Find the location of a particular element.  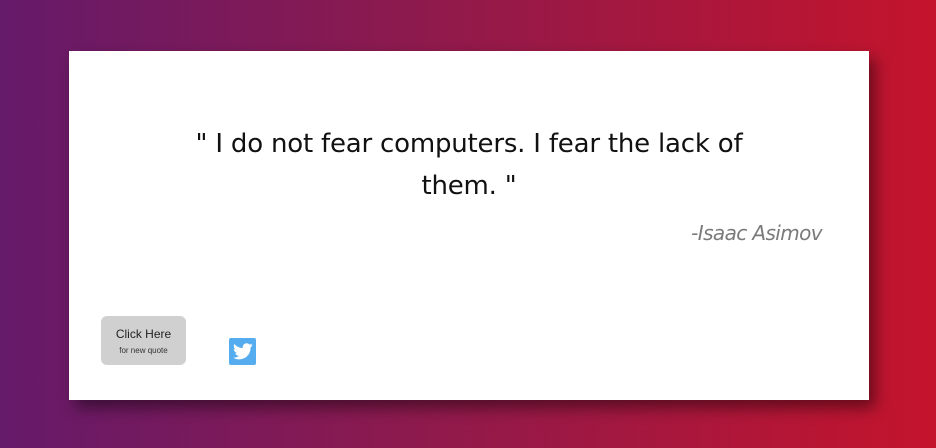

new-quote-button: Click Here for new quote is located at coordinates (143, 340).